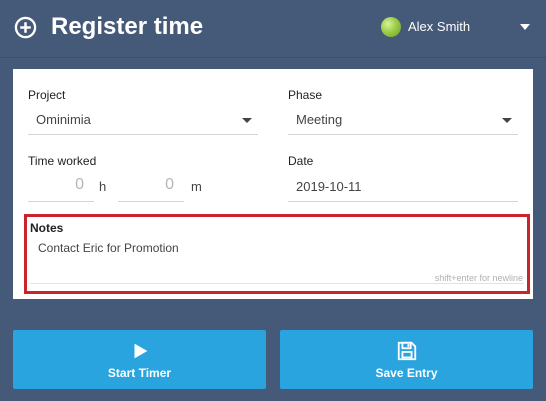  I want to click on floppy-disk-icon, so click(406, 351).